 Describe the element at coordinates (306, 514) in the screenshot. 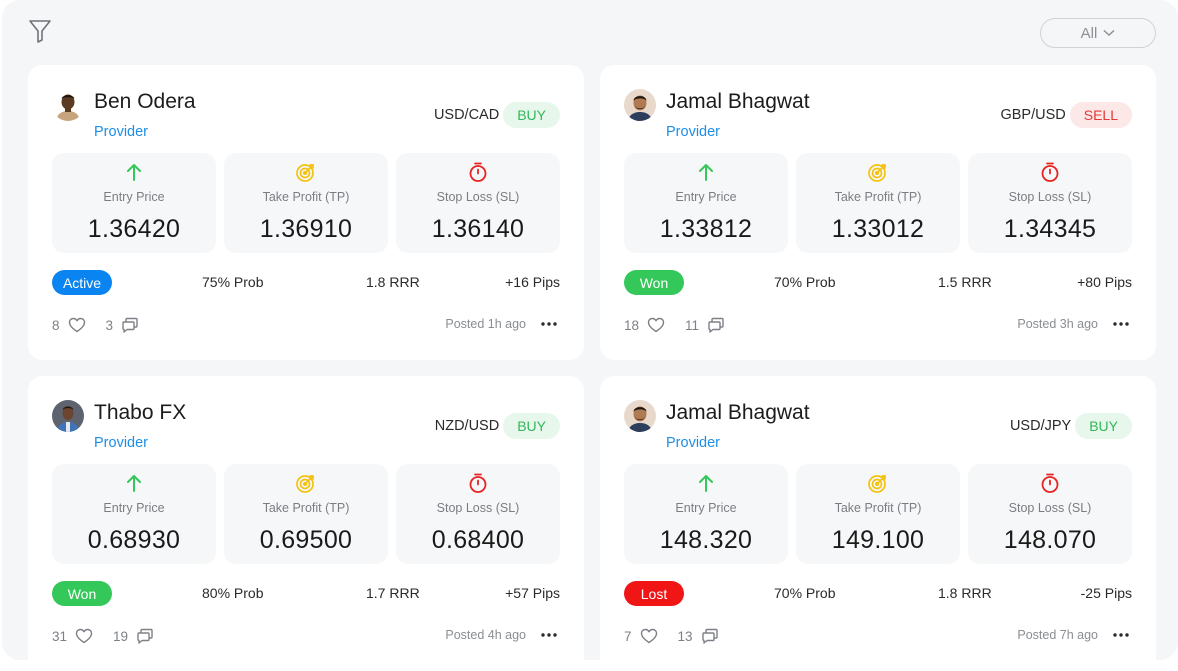

I see `take-profit-box: Take Profit (TP) 0.69500` at that location.